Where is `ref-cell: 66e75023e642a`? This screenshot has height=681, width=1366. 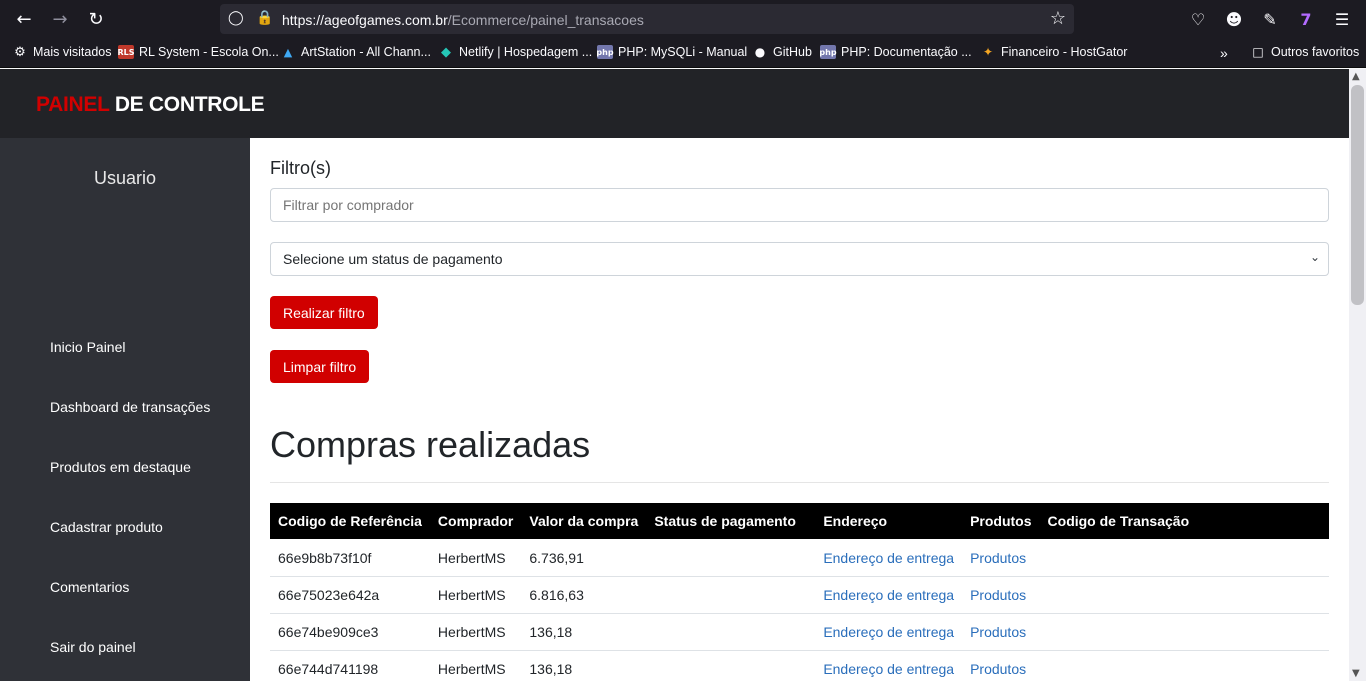
ref-cell: 66e75023e642a is located at coordinates (350, 595).